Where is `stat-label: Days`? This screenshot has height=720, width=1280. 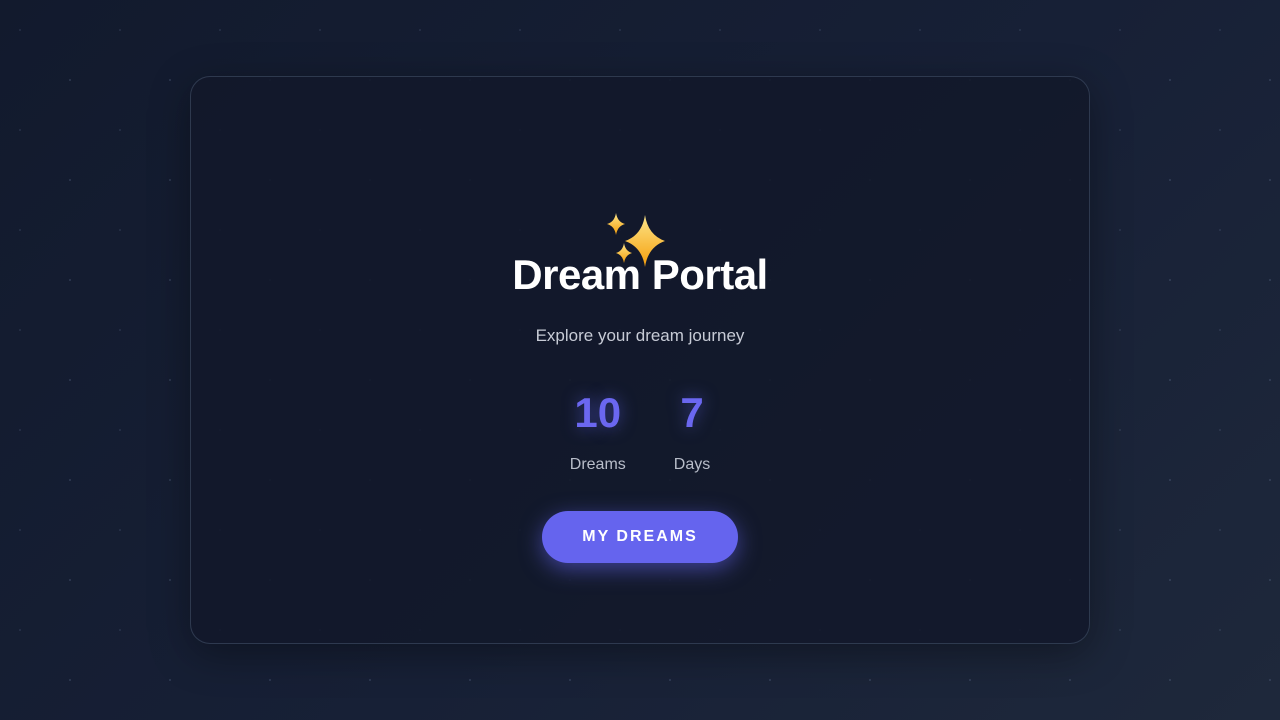 stat-label: Days is located at coordinates (692, 464).